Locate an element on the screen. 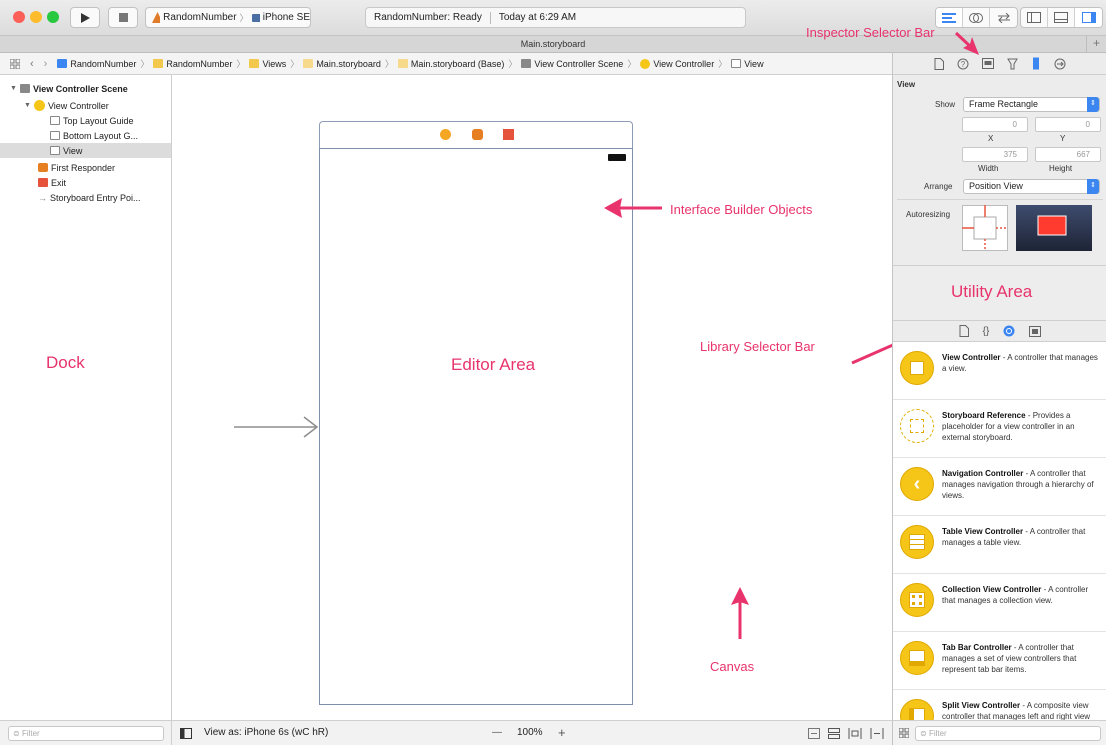 The height and width of the screenshot is (745, 1106). tab-bar-controller-icon is located at coordinates (917, 658).